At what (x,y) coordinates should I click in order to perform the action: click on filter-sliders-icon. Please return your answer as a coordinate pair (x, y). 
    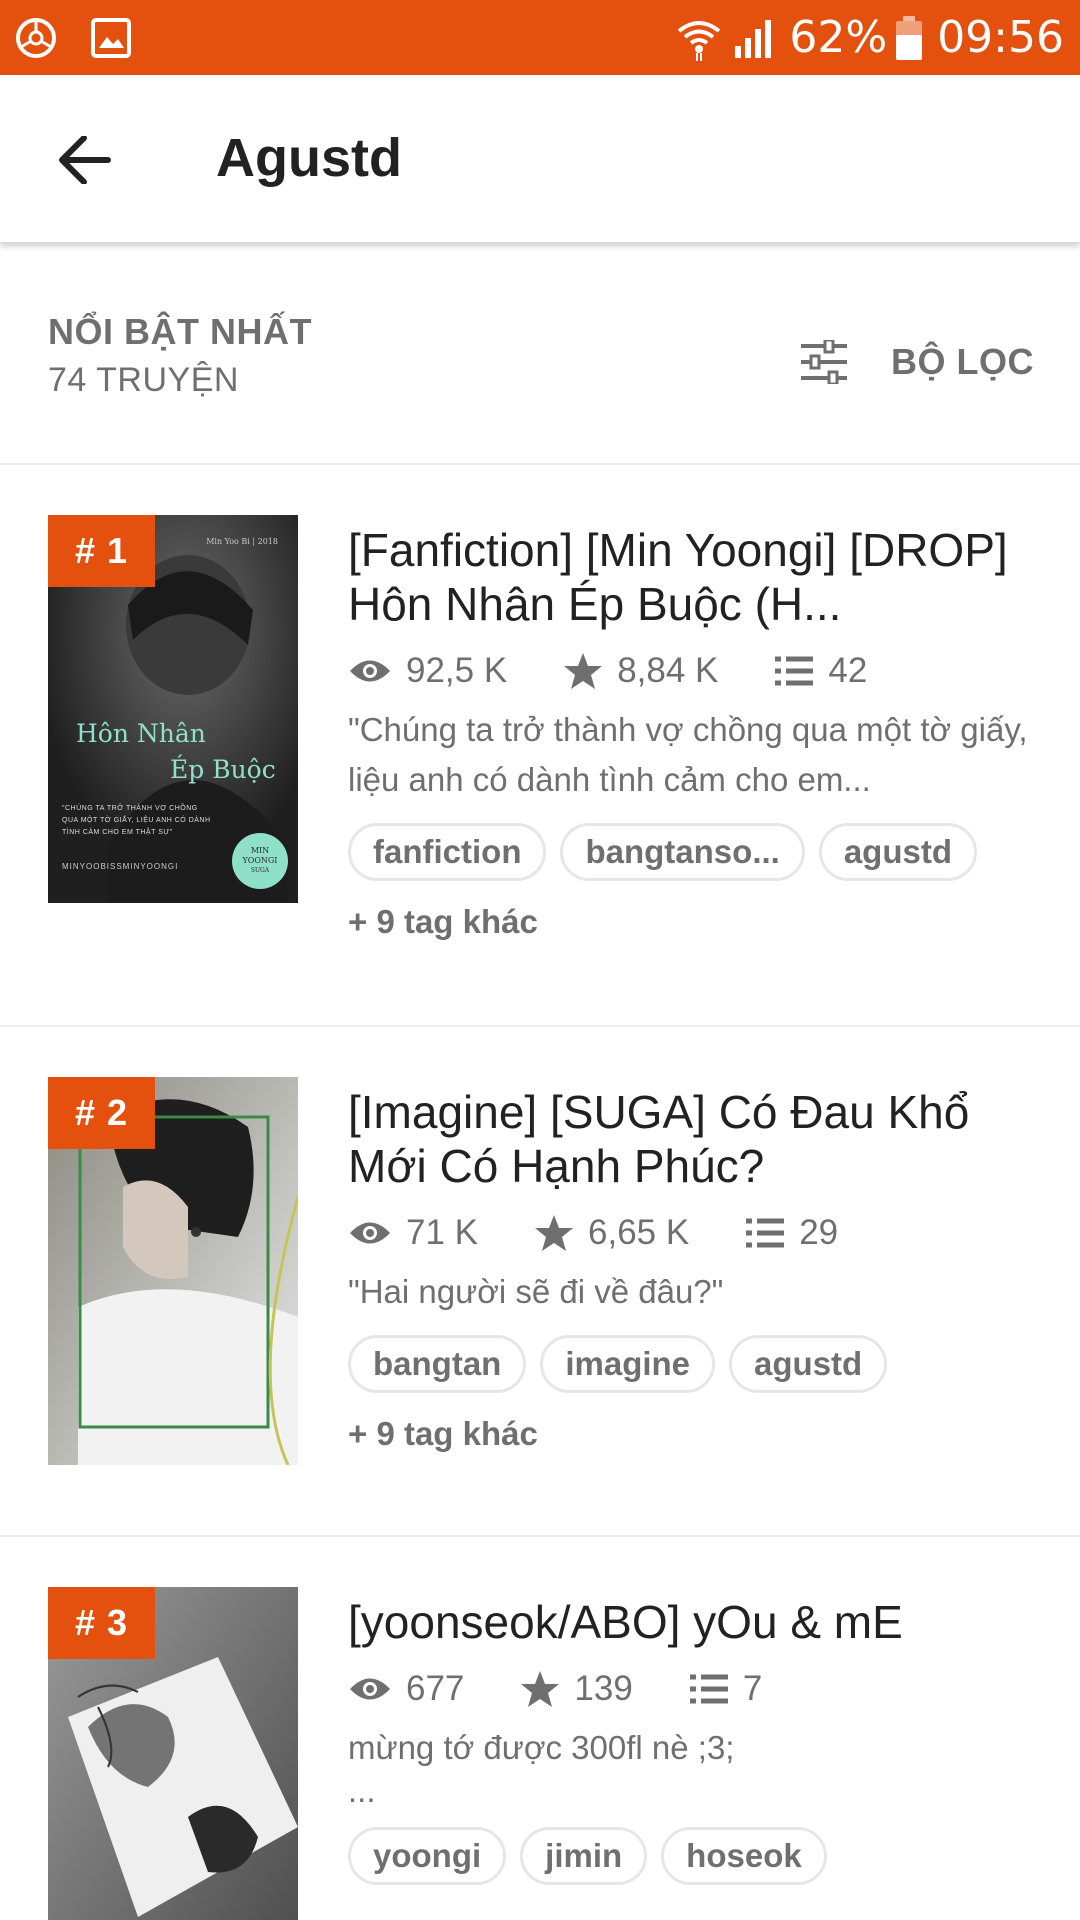
    Looking at the image, I should click on (824, 362).